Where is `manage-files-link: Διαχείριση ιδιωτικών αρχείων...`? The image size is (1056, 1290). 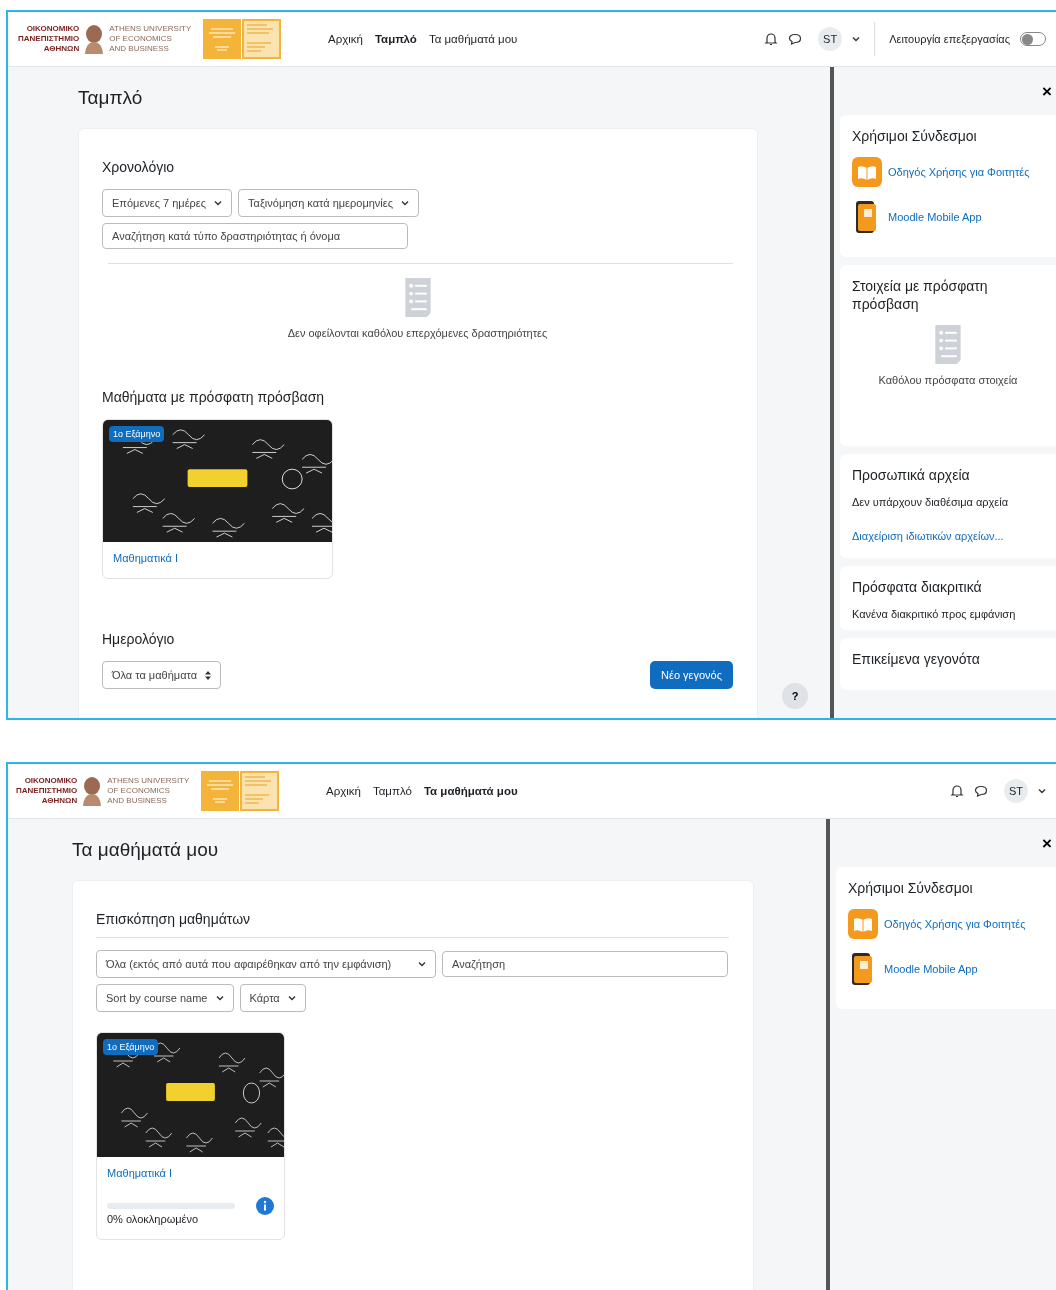 manage-files-link: Διαχείριση ιδιωτικών αρχείων... is located at coordinates (948, 536).